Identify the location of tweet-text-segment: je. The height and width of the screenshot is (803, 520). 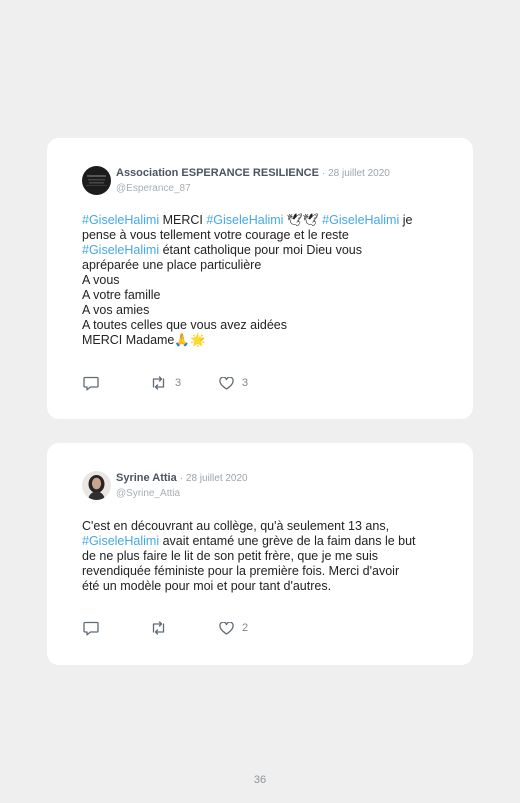
(406, 220).